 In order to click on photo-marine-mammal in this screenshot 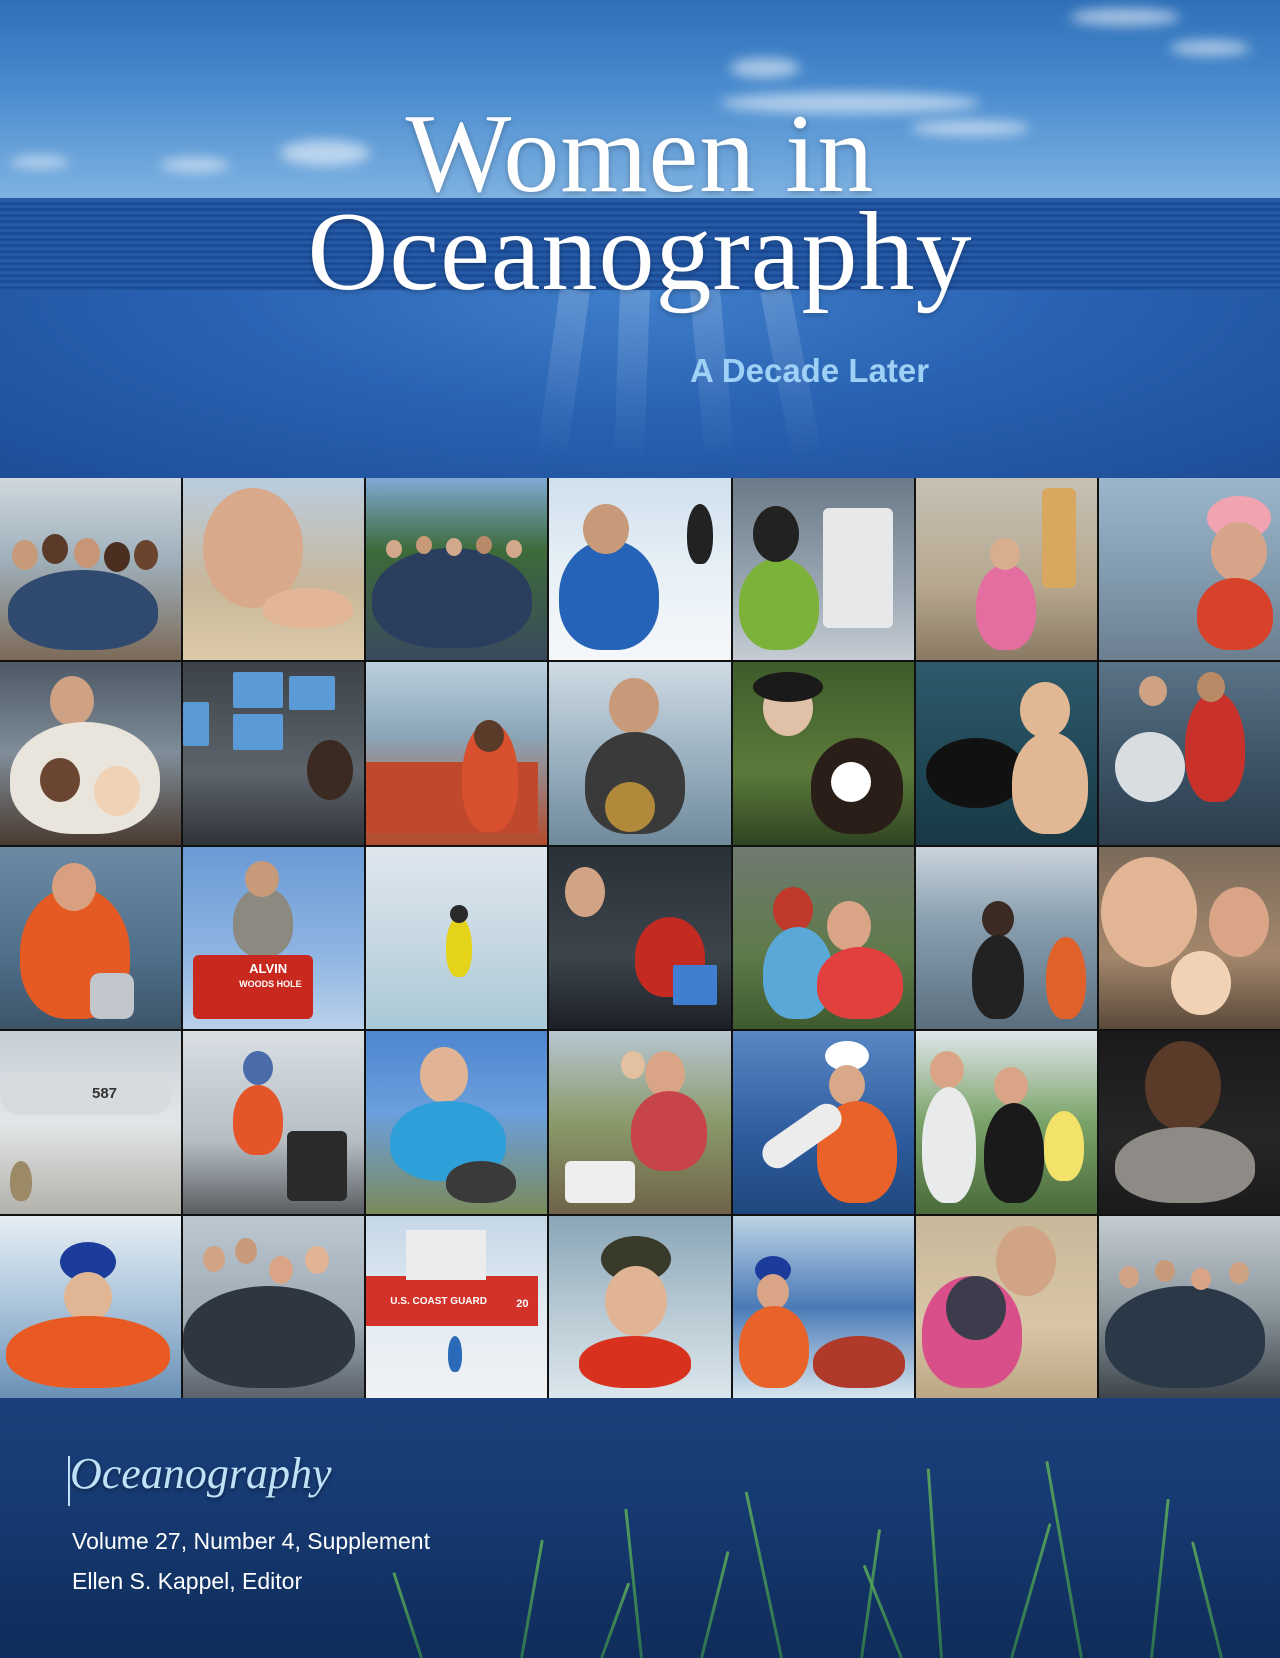, I will do `click(1006, 753)`.